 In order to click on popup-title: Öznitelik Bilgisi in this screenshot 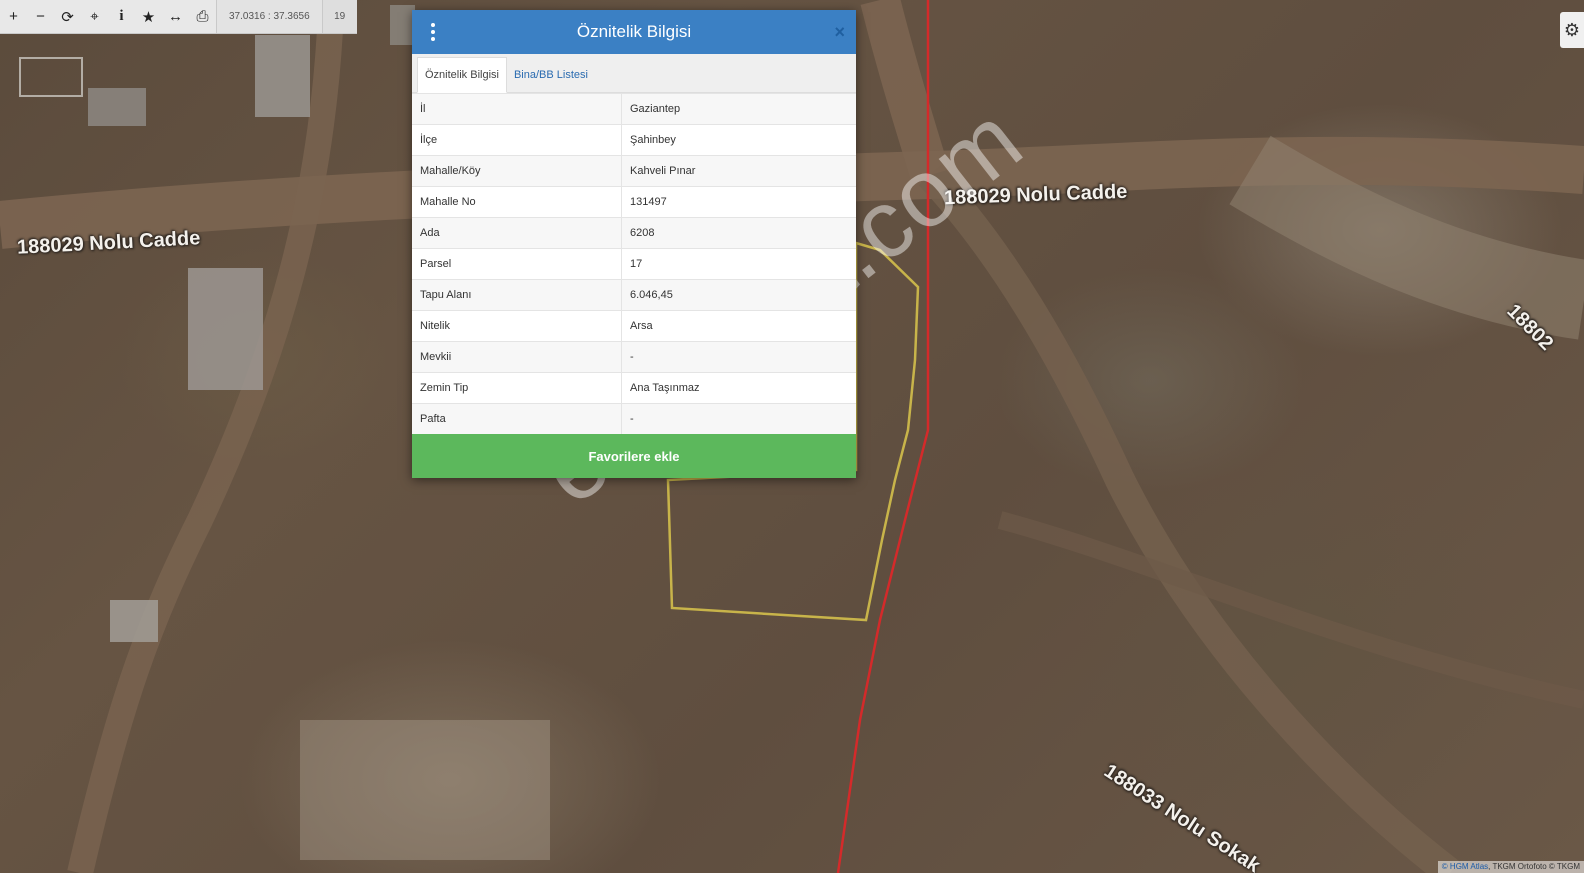, I will do `click(634, 31)`.